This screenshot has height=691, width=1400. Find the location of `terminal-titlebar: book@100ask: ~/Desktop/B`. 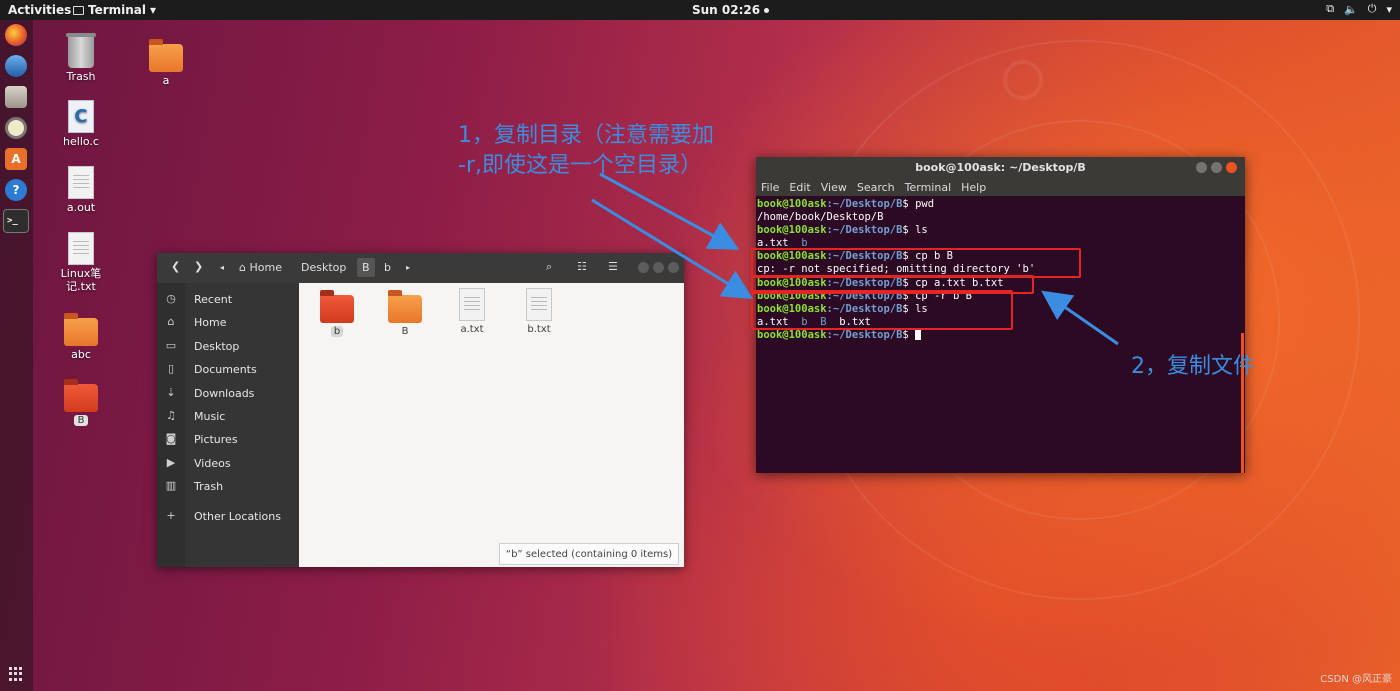

terminal-titlebar: book@100ask: ~/Desktop/B is located at coordinates (1000, 168).